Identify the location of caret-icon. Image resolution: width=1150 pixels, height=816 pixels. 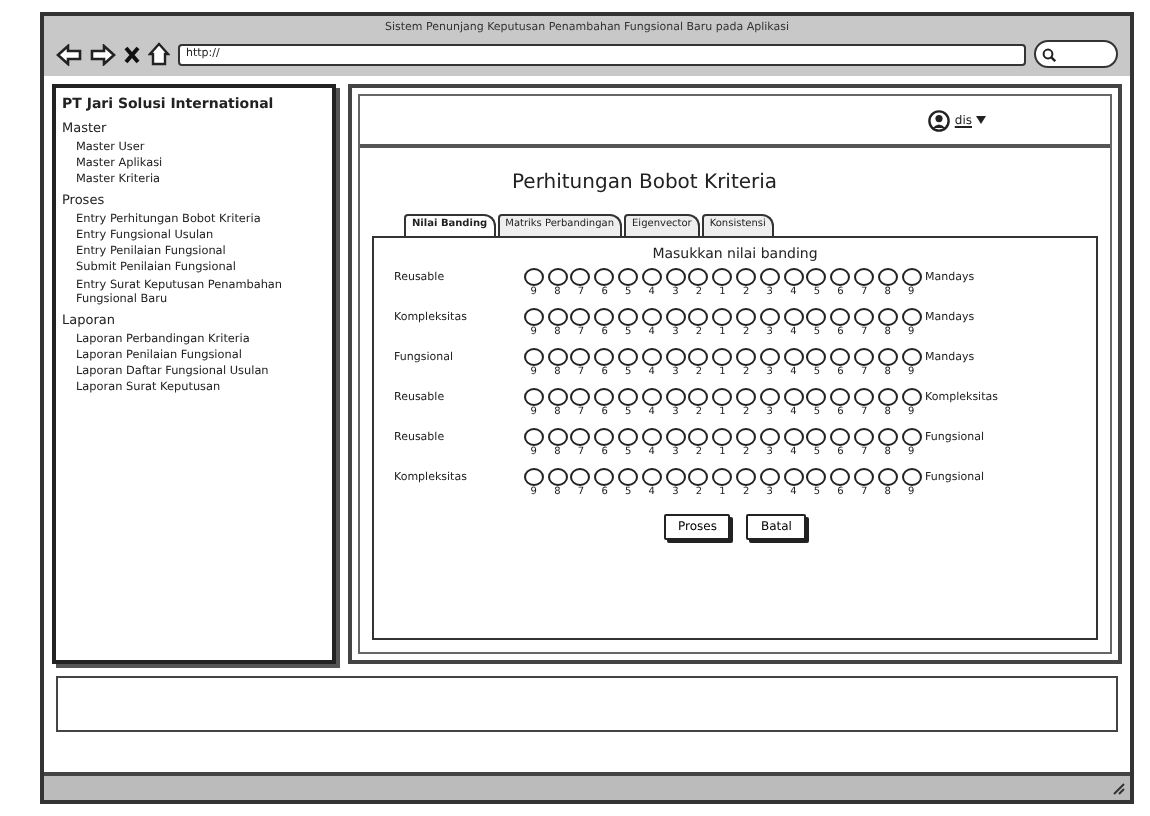
(981, 120).